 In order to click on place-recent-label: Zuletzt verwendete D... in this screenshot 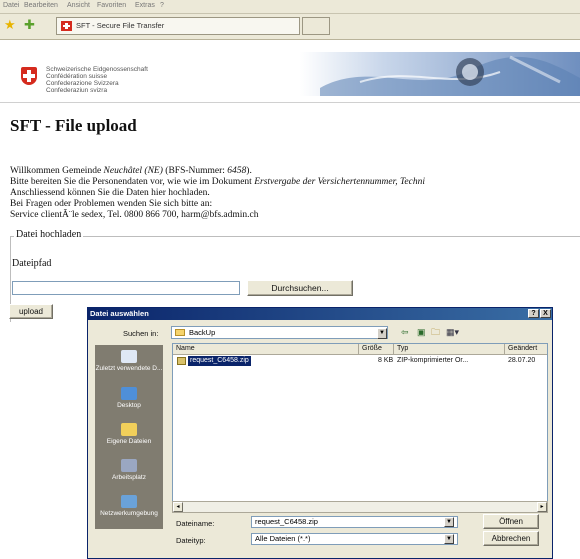, I will do `click(129, 368)`.